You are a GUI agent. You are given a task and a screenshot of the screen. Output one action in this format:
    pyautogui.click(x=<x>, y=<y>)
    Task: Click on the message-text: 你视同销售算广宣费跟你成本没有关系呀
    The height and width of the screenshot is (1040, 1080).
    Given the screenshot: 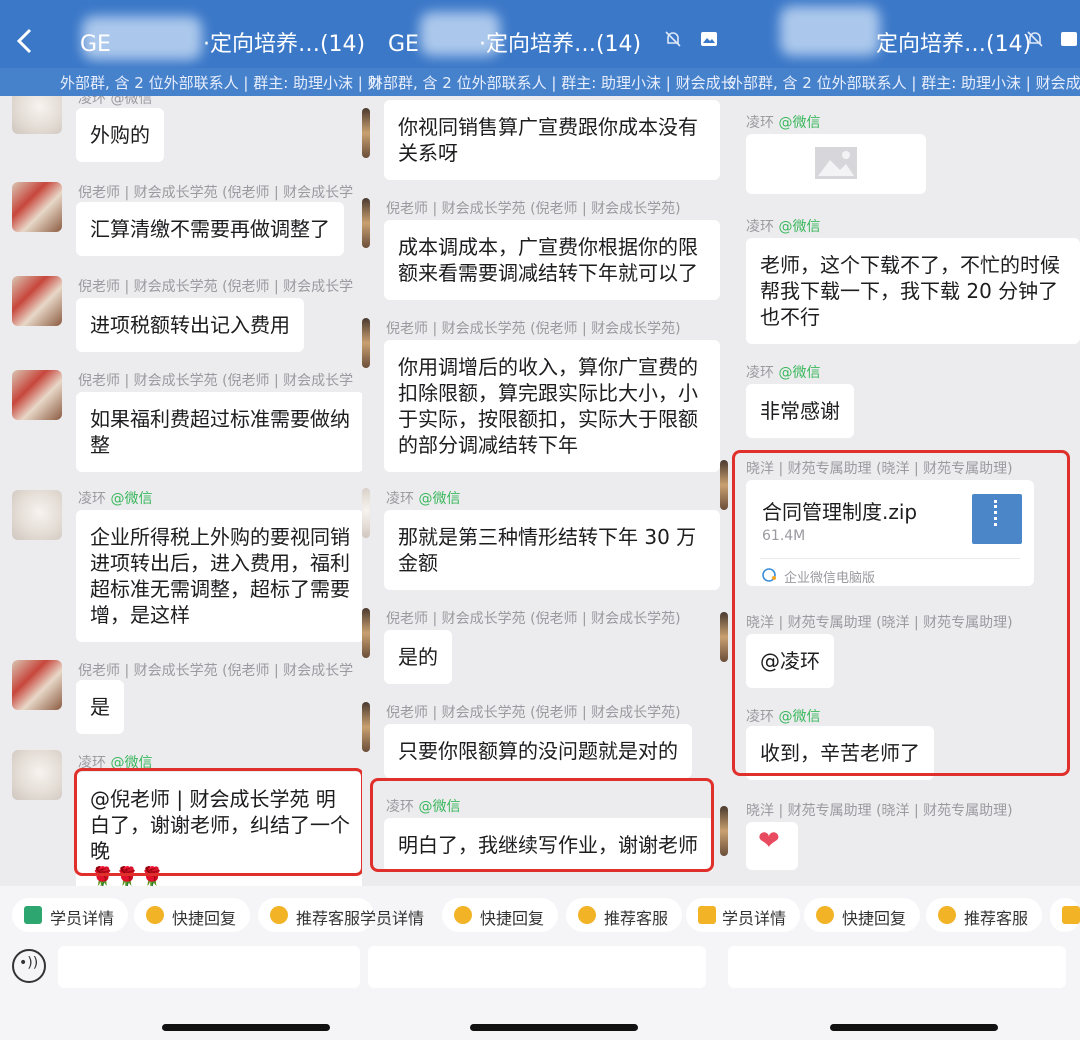 What is the action you would take?
    pyautogui.click(x=548, y=140)
    